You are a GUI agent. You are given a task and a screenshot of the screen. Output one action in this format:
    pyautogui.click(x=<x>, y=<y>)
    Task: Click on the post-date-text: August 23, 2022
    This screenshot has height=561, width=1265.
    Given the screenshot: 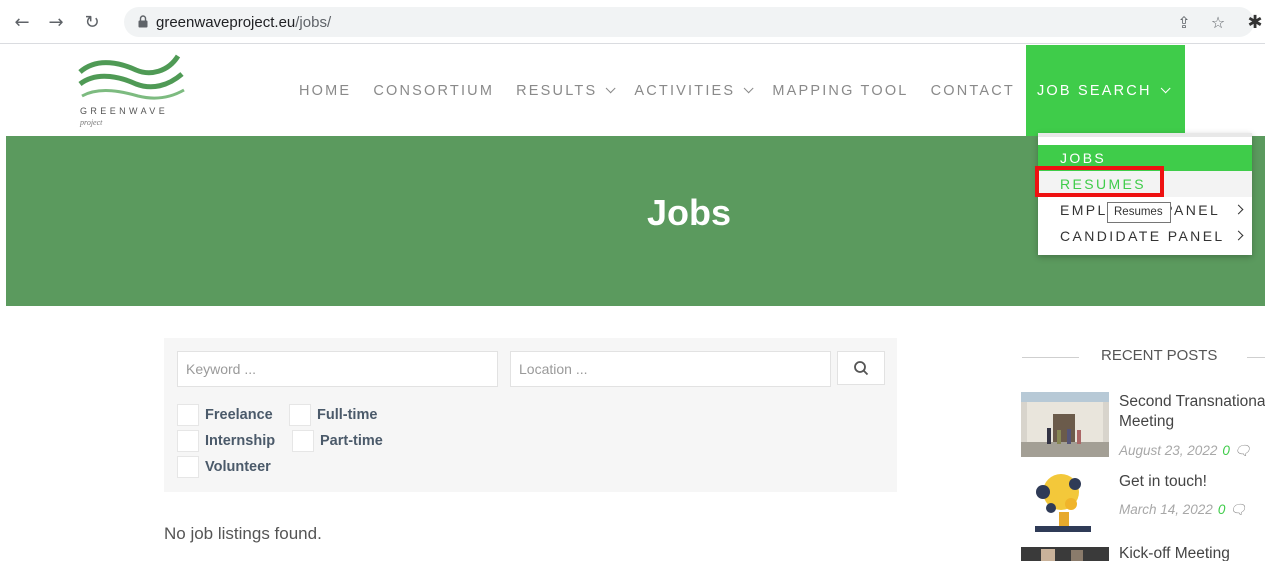 What is the action you would take?
    pyautogui.click(x=1168, y=450)
    